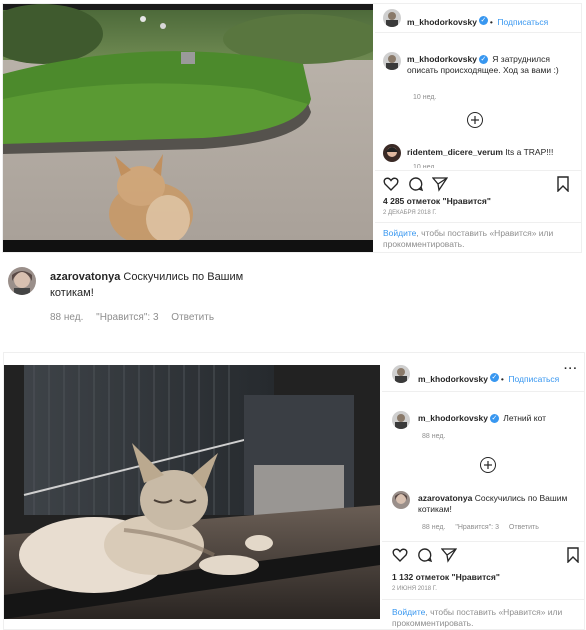  Describe the element at coordinates (414, 589) in the screenshot. I see `post-date: 2 ИЮНЯ 2018 Г.` at that location.